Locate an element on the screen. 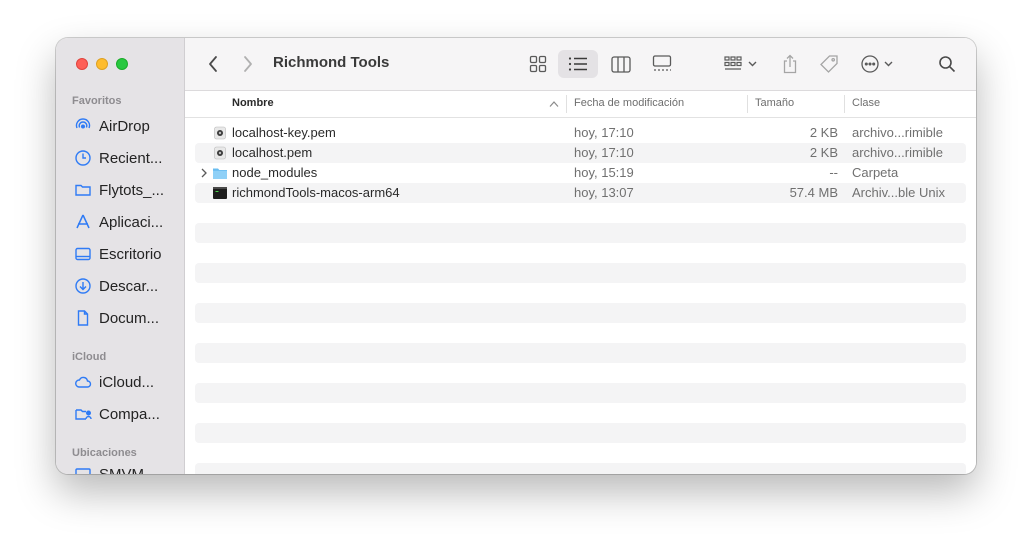  columns-view-icon is located at coordinates (621, 64).